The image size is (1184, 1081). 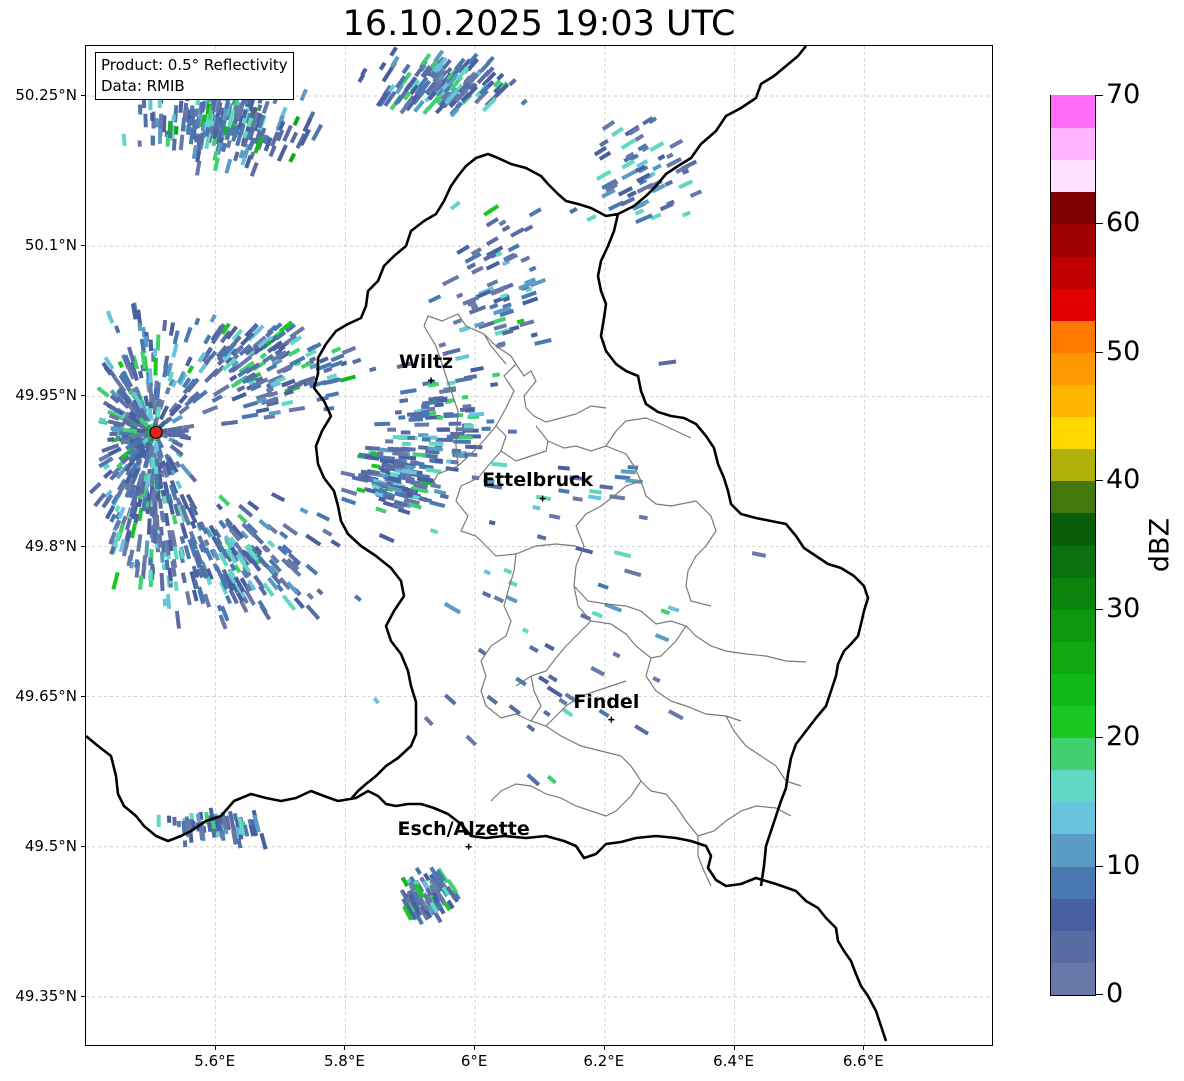 I want to click on radar-site-marker, so click(x=154, y=432).